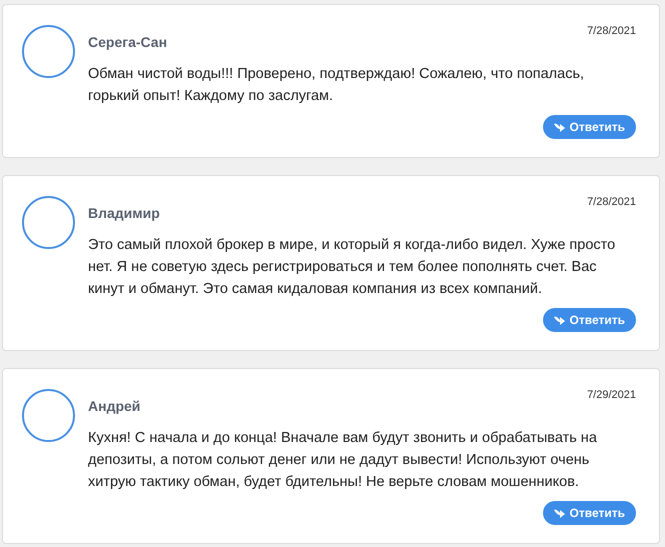  What do you see at coordinates (352, 267) in the screenshot?
I see `comment-text: Это самый плохой брокер в мире, и который я когда-либо видел. Хуже просто нет. Я не советую здесь регистрироваться и тем более пополнять счет. Вас кинут и обманут. Это самая кидаловая компания из всех компаний.` at bounding box center [352, 267].